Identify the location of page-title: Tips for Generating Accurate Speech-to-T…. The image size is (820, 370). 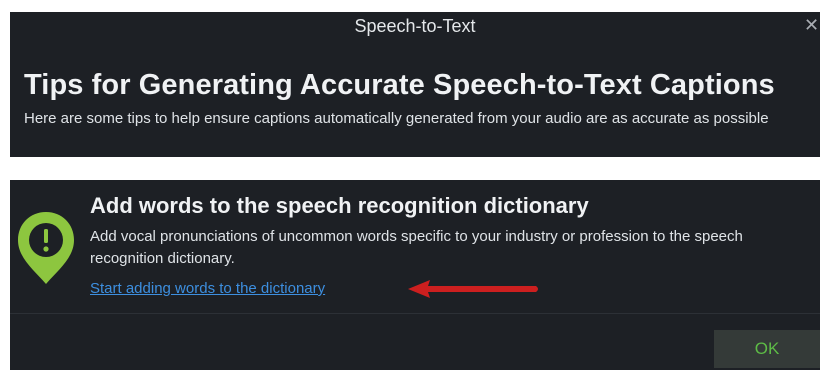
(399, 85).